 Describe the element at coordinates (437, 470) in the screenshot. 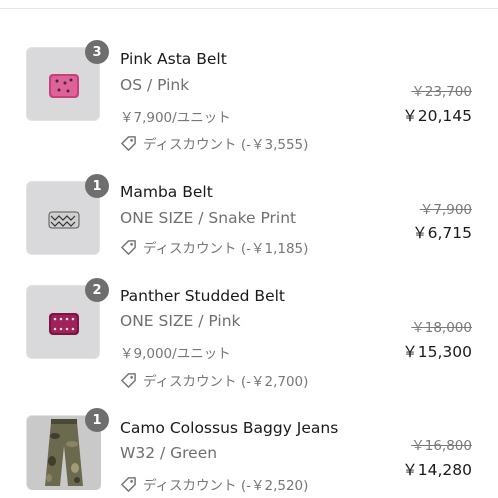

I see `final-price: ￥14,280` at that location.